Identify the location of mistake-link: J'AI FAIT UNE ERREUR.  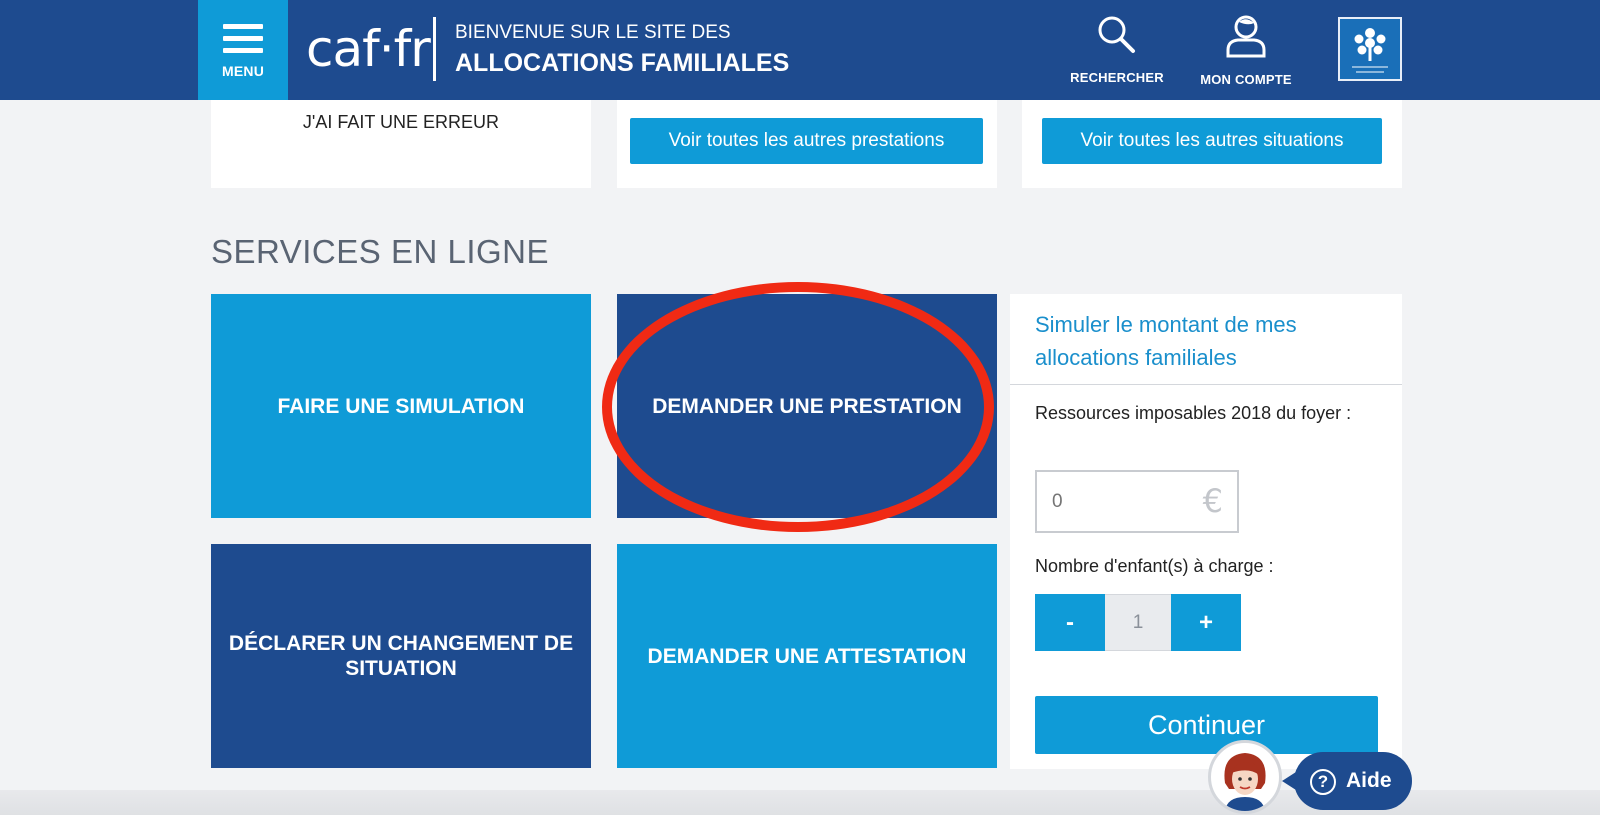
(401, 122).